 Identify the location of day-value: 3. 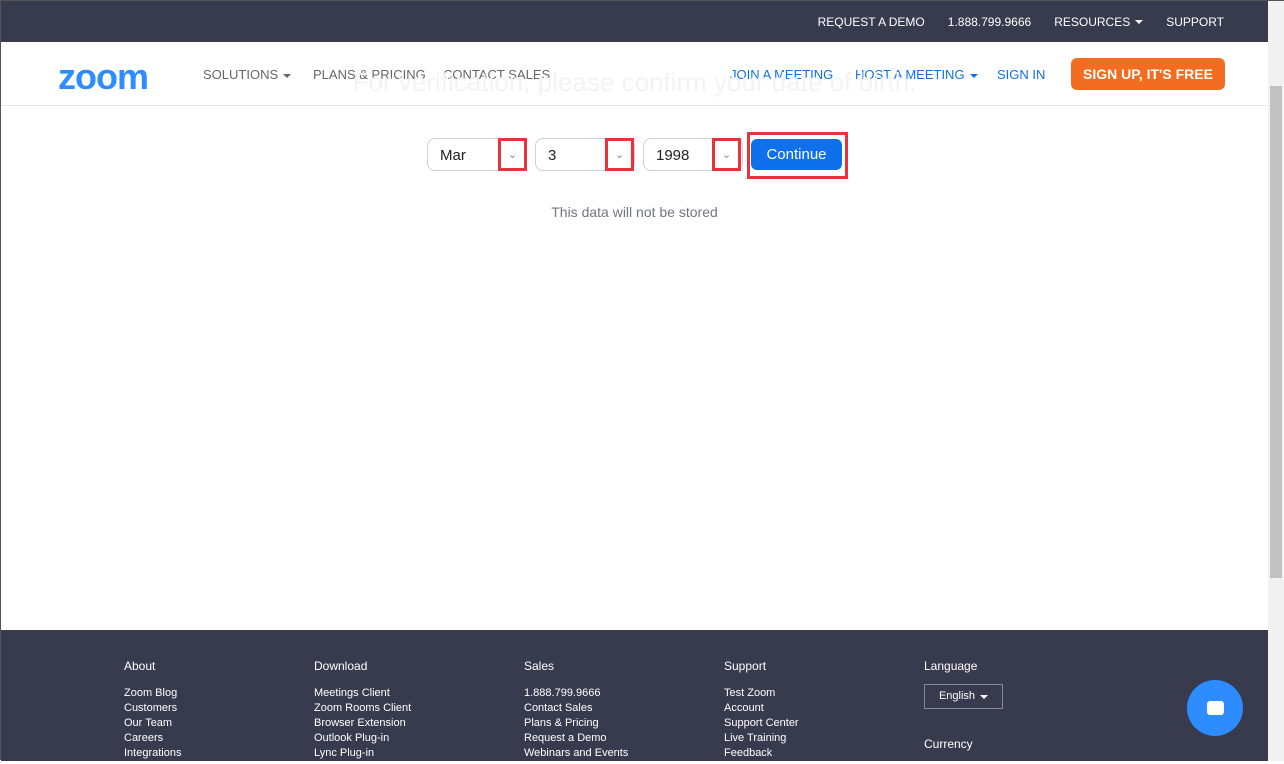
(552, 155).